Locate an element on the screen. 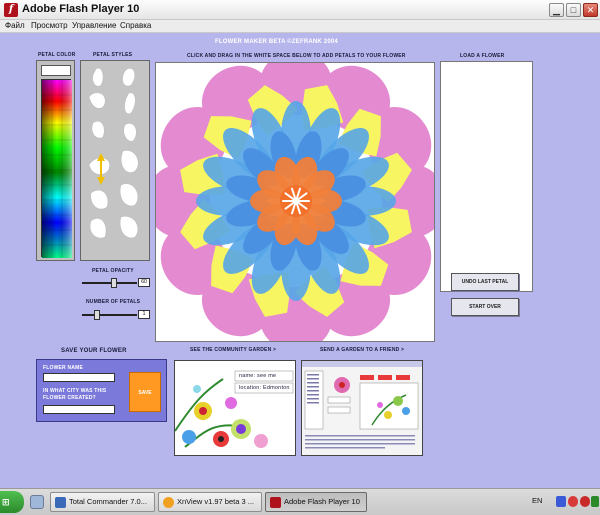  petal-styles-panel is located at coordinates (115, 160).